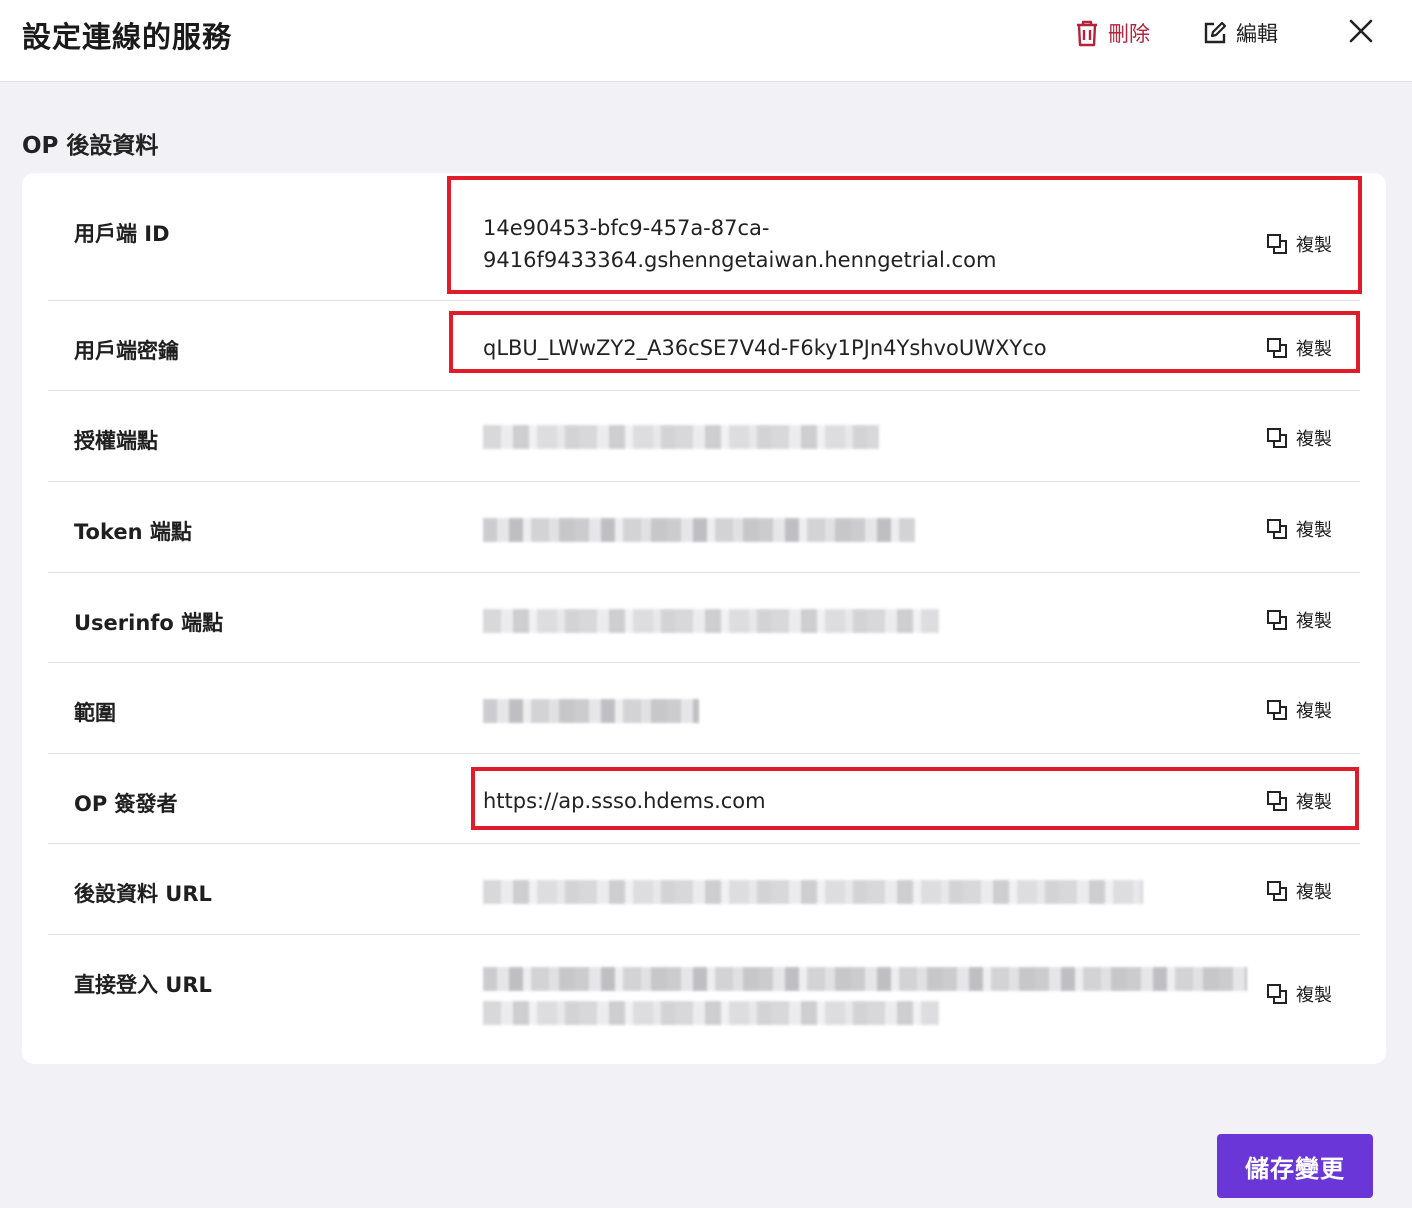  What do you see at coordinates (122, 234) in the screenshot?
I see `row-label: 用戶端 ID` at bounding box center [122, 234].